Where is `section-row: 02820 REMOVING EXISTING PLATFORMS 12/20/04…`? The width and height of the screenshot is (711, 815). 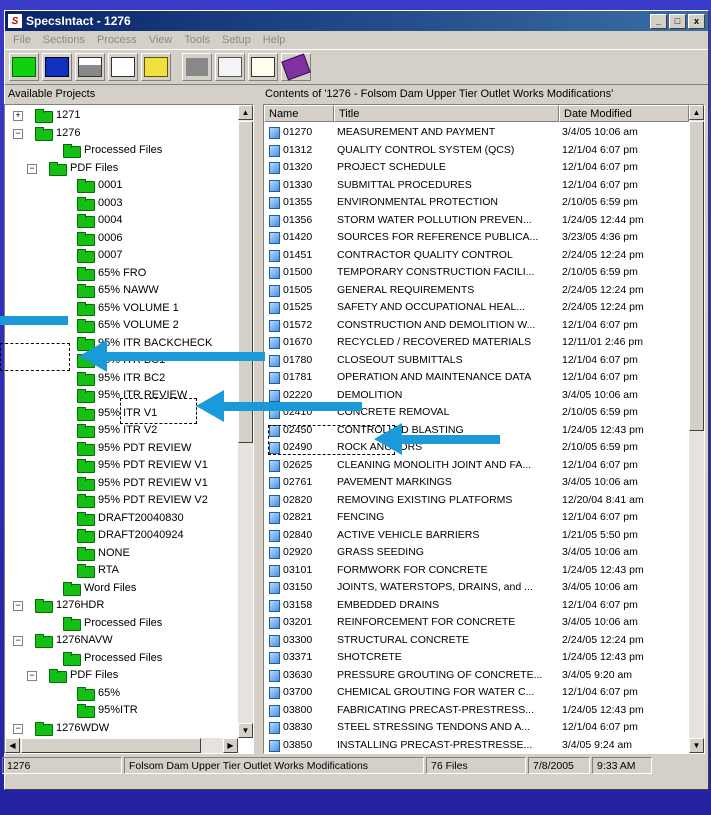
section-row: 02820 REMOVING EXISTING PLATFORMS 12/20/04… is located at coordinates (476, 501).